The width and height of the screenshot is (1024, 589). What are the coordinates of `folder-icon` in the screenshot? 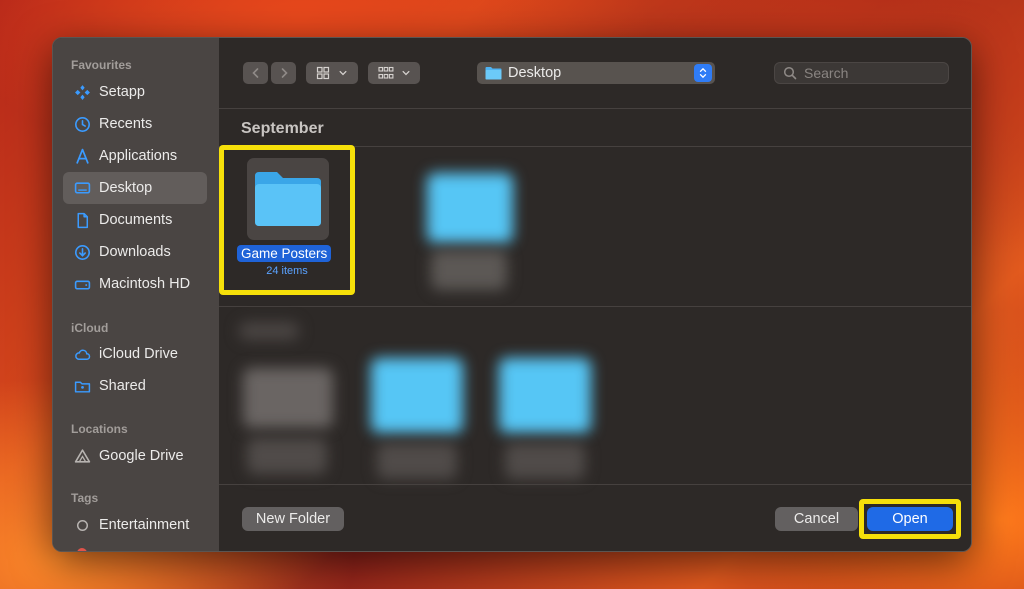 It's located at (493, 73).